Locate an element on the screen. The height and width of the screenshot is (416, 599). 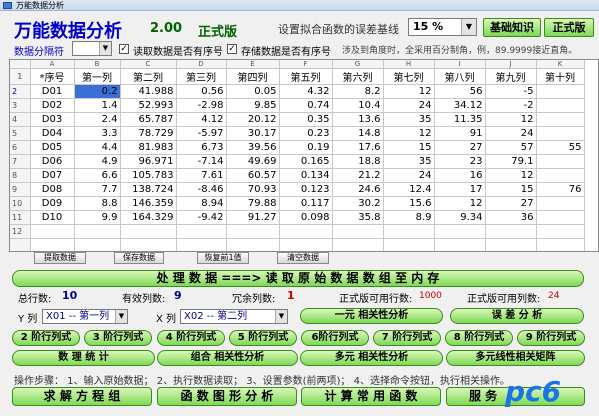
table-cell: 0.2 is located at coordinates (97, 91).